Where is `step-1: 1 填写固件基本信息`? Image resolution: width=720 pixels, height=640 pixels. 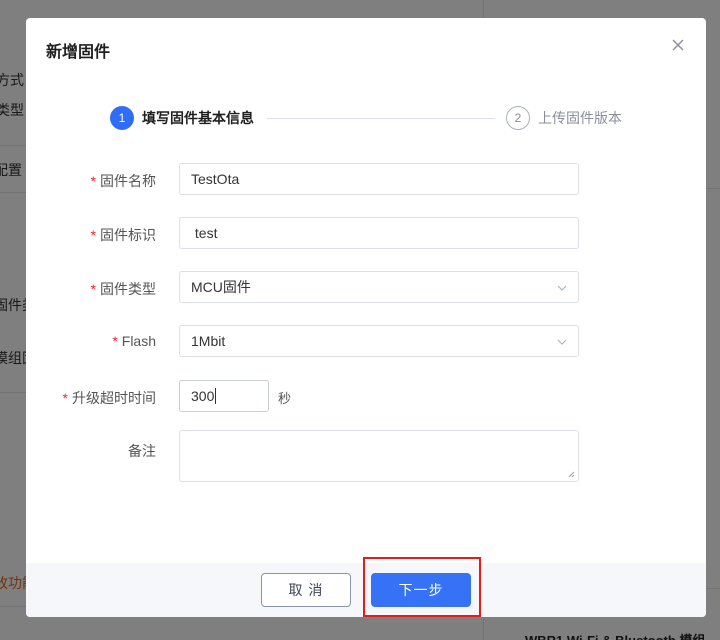
step-1: 1 填写固件基本信息 is located at coordinates (182, 118).